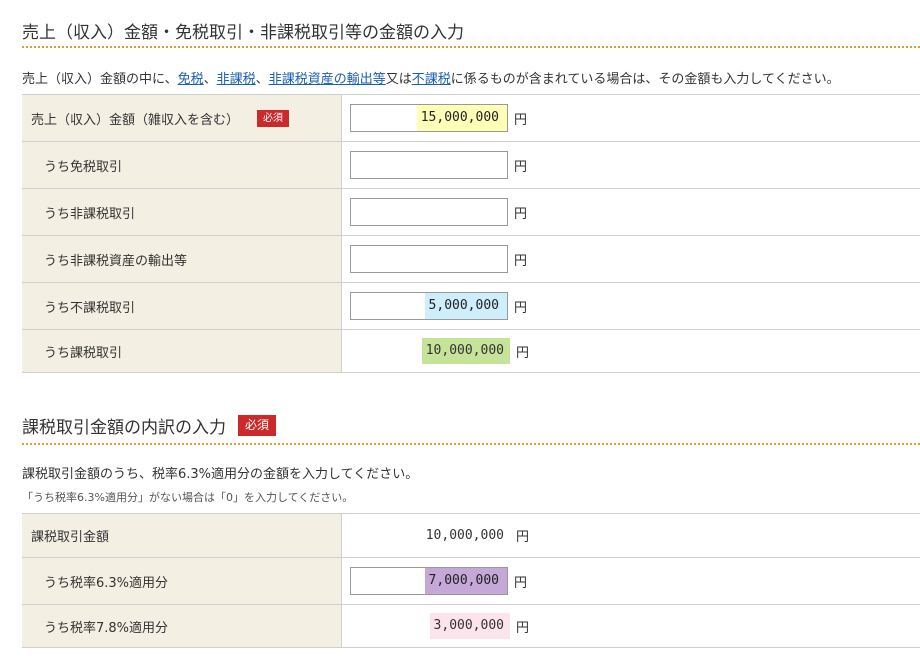  I want to click on section-title-sales: 売上（収入）金額・免税取引・非課税取引等の金額の入力, so click(243, 30).